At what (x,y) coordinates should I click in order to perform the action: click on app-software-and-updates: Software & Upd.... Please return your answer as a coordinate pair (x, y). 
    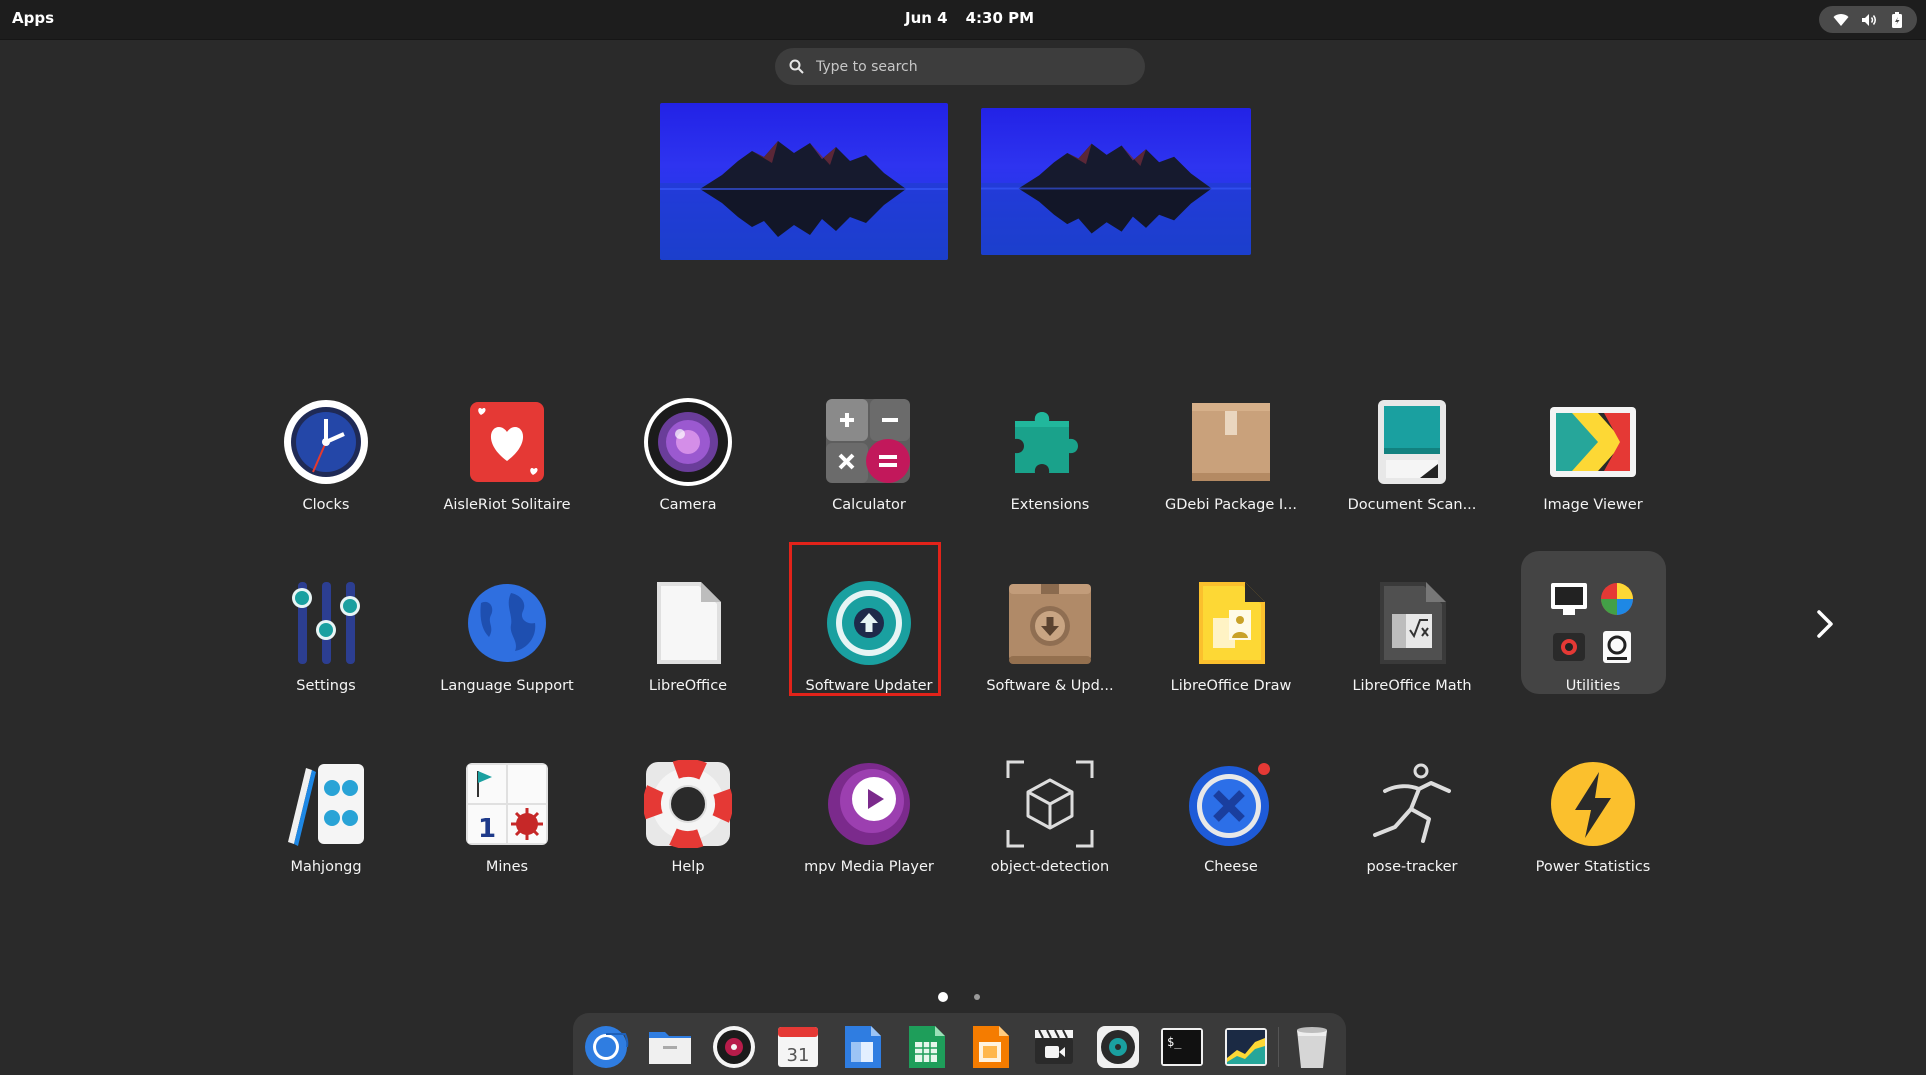
    Looking at the image, I should click on (1050, 632).